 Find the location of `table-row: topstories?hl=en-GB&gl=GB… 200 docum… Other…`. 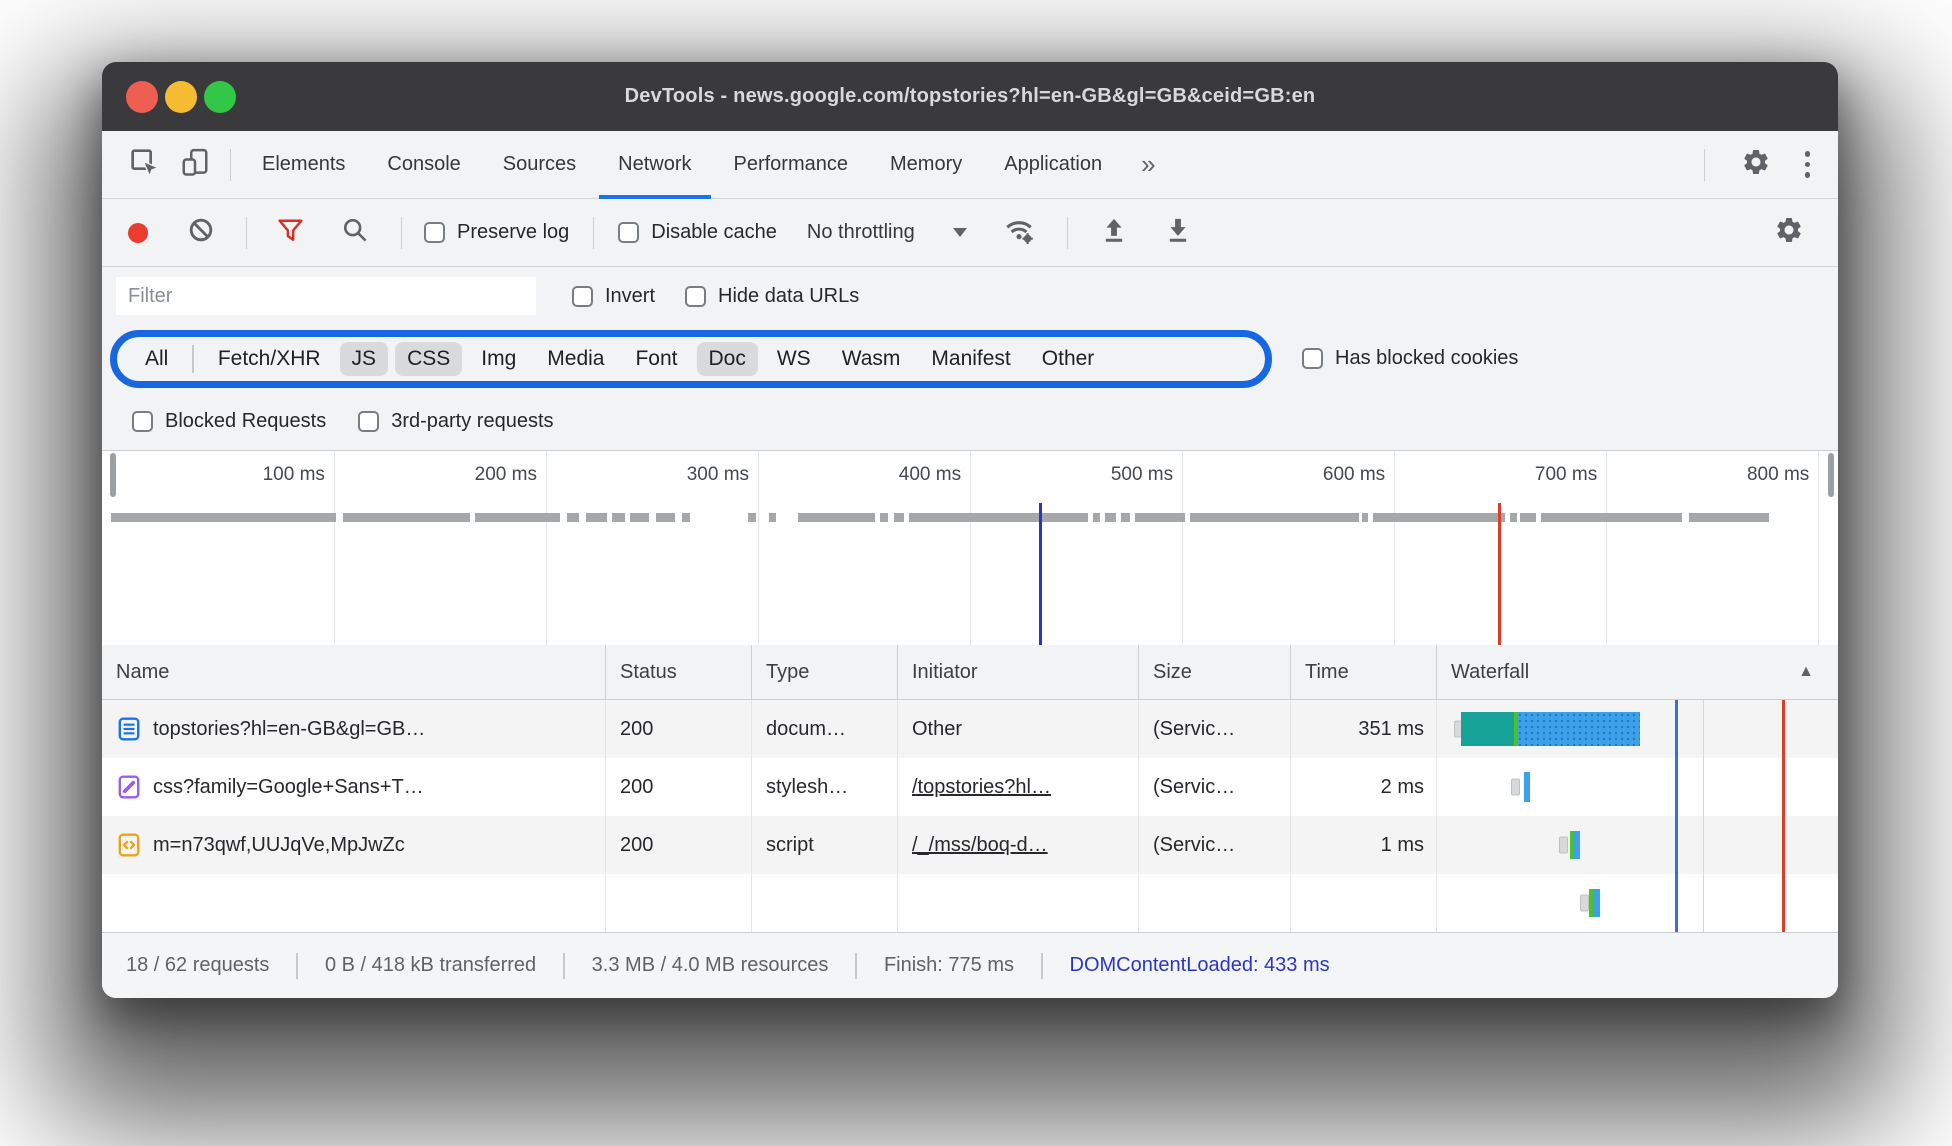

table-row: topstories?hl=en-GB&gl=GB… 200 docum… Other… is located at coordinates (970, 729).